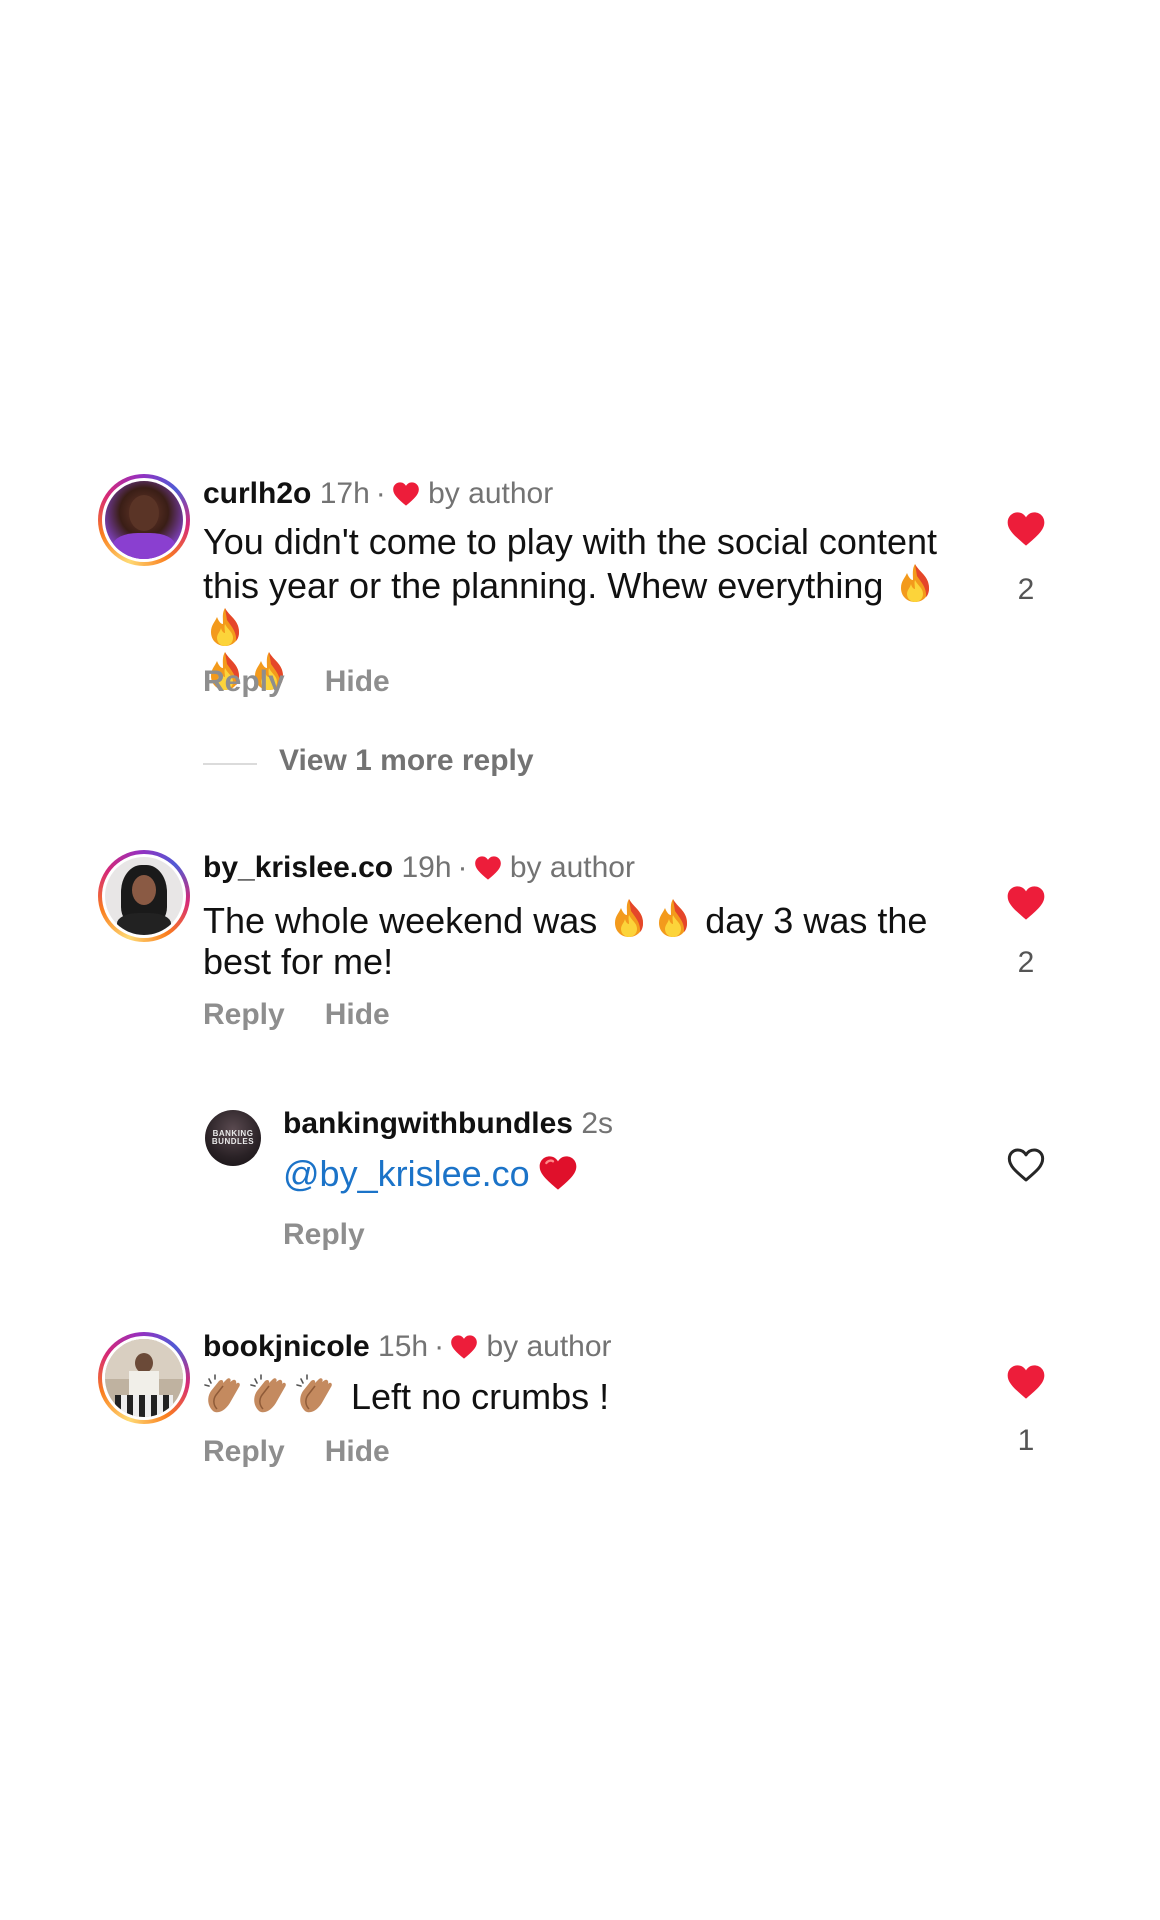  What do you see at coordinates (1026, 1440) in the screenshot?
I see `like-count: 1` at bounding box center [1026, 1440].